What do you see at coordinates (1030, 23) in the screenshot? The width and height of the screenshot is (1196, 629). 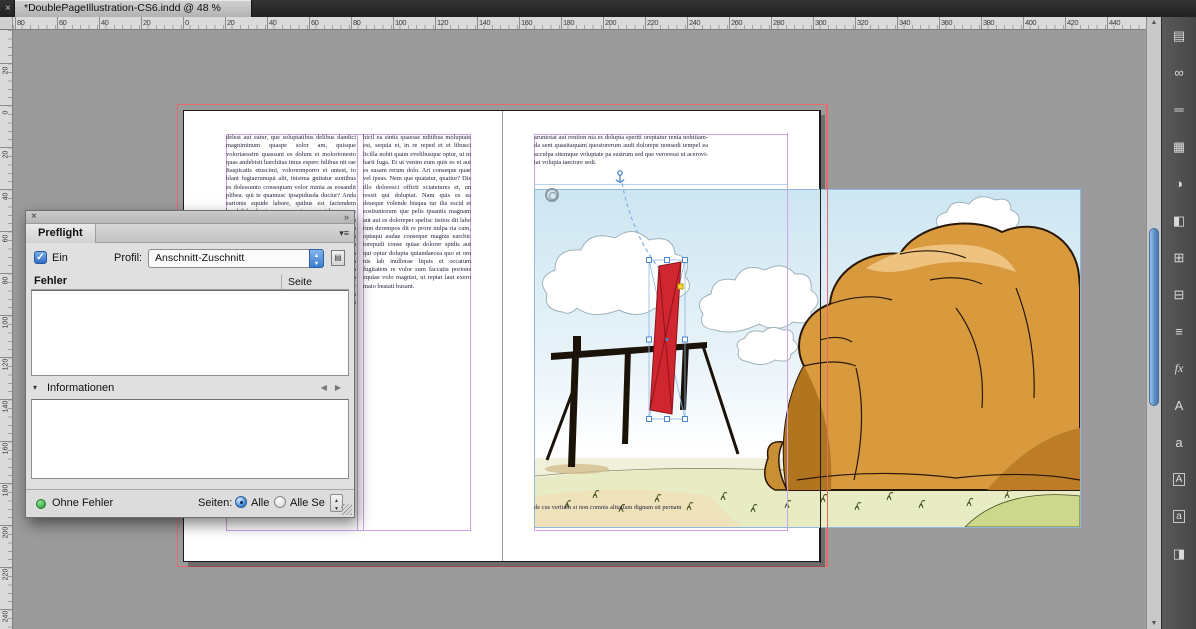 I see `ruler-tick: 400` at bounding box center [1030, 23].